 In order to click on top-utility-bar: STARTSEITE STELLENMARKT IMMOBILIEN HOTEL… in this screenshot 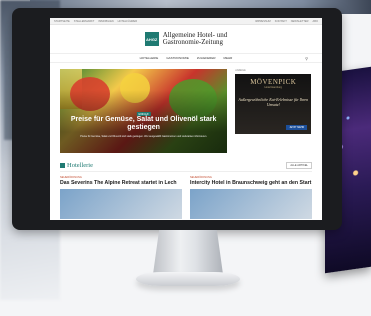, I will do `click(186, 21)`.